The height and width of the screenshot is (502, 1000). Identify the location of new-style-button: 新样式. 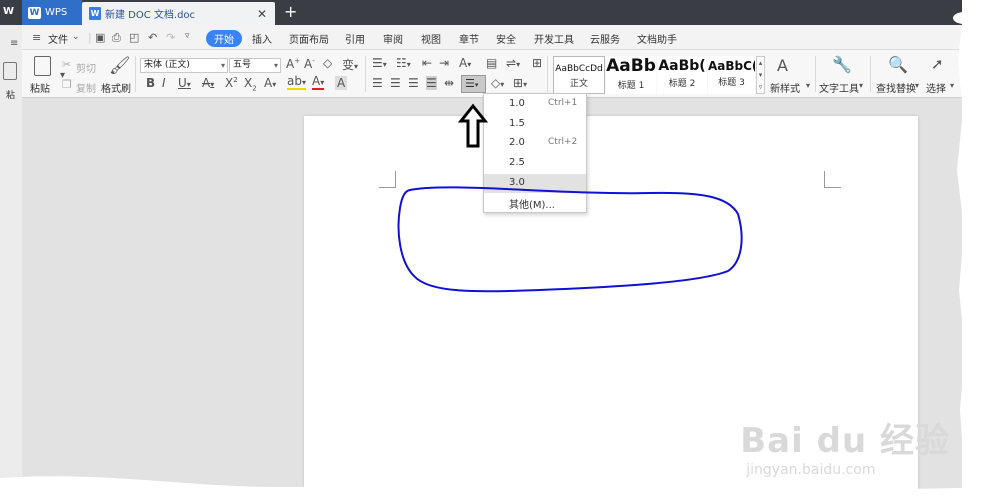
(785, 87).